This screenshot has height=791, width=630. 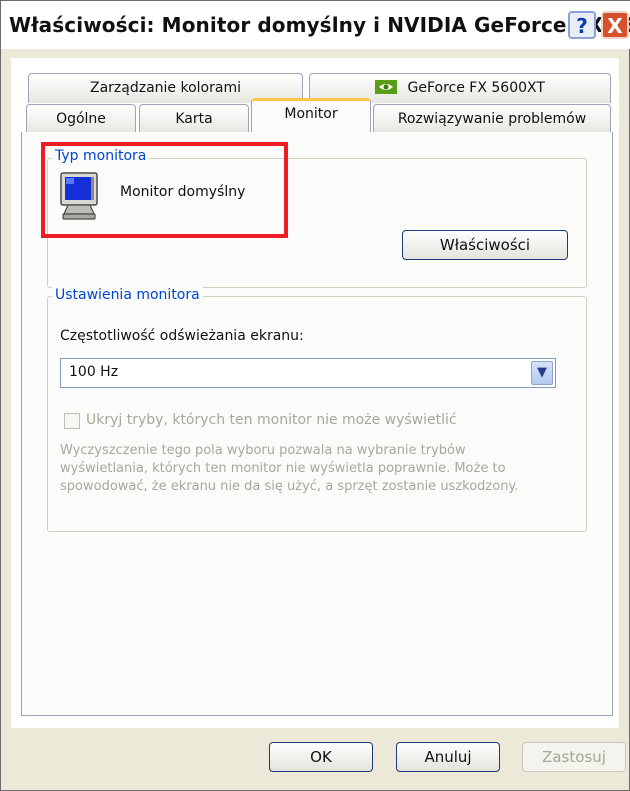 What do you see at coordinates (582, 25) in the screenshot?
I see `help-button: ?` at bounding box center [582, 25].